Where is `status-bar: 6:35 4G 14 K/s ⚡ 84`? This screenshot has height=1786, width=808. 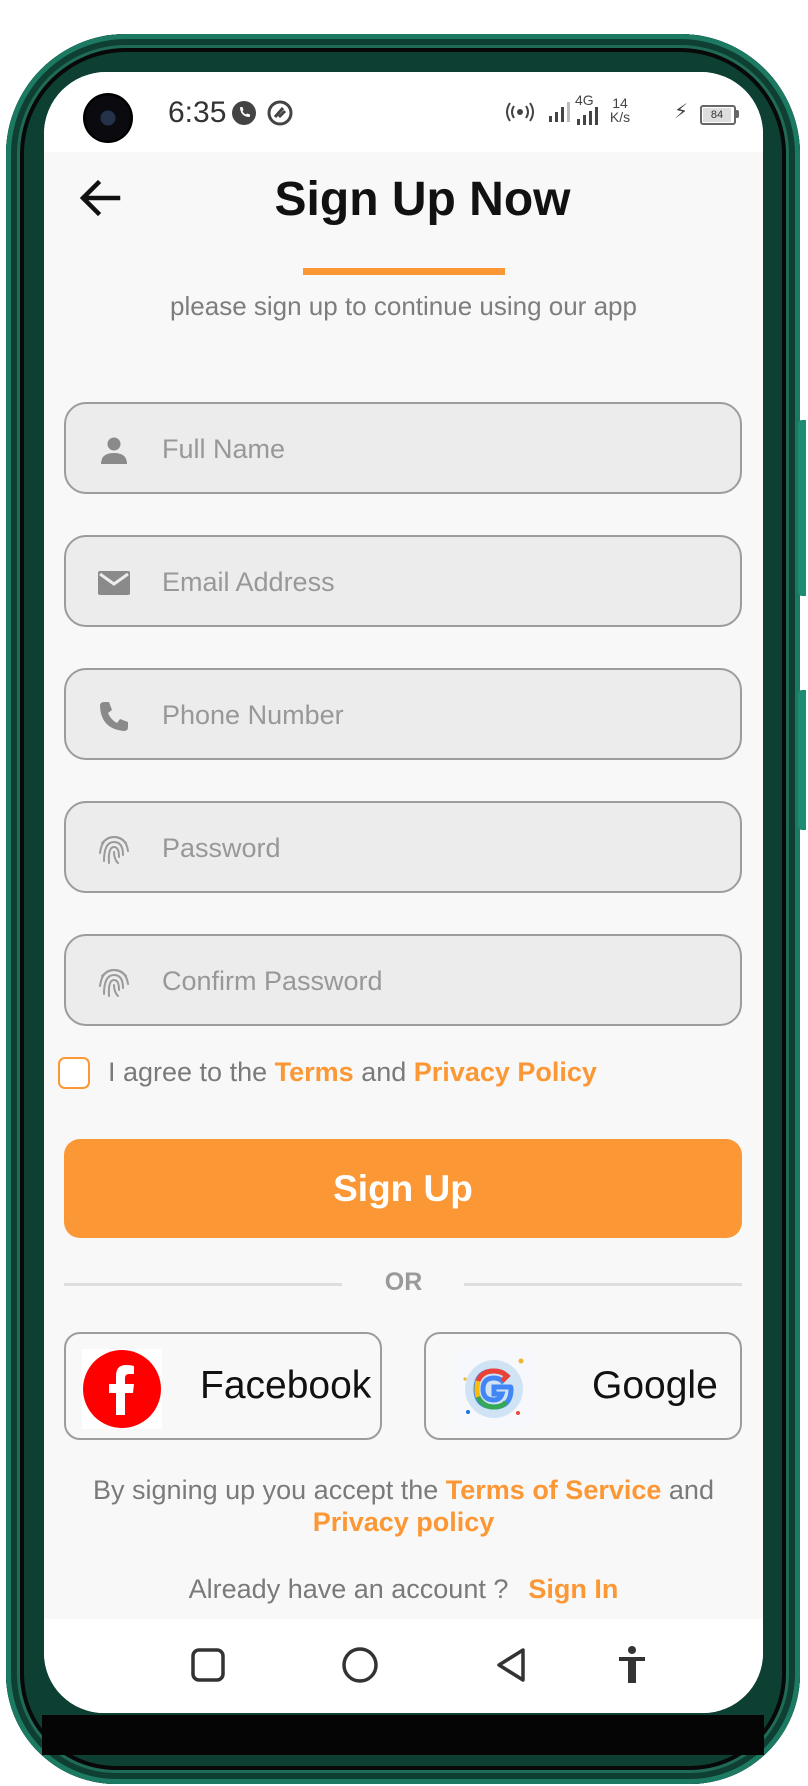
status-bar: 6:35 4G 14 K/s ⚡ 84 is located at coordinates (403, 112).